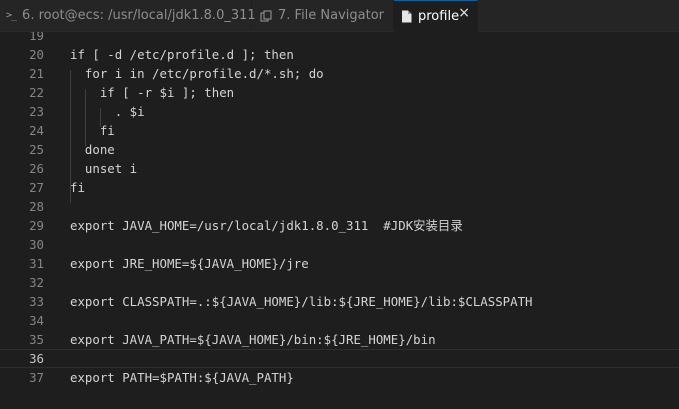 The width and height of the screenshot is (679, 409). Describe the element at coordinates (36, 282) in the screenshot. I see `line-number: 32` at that location.